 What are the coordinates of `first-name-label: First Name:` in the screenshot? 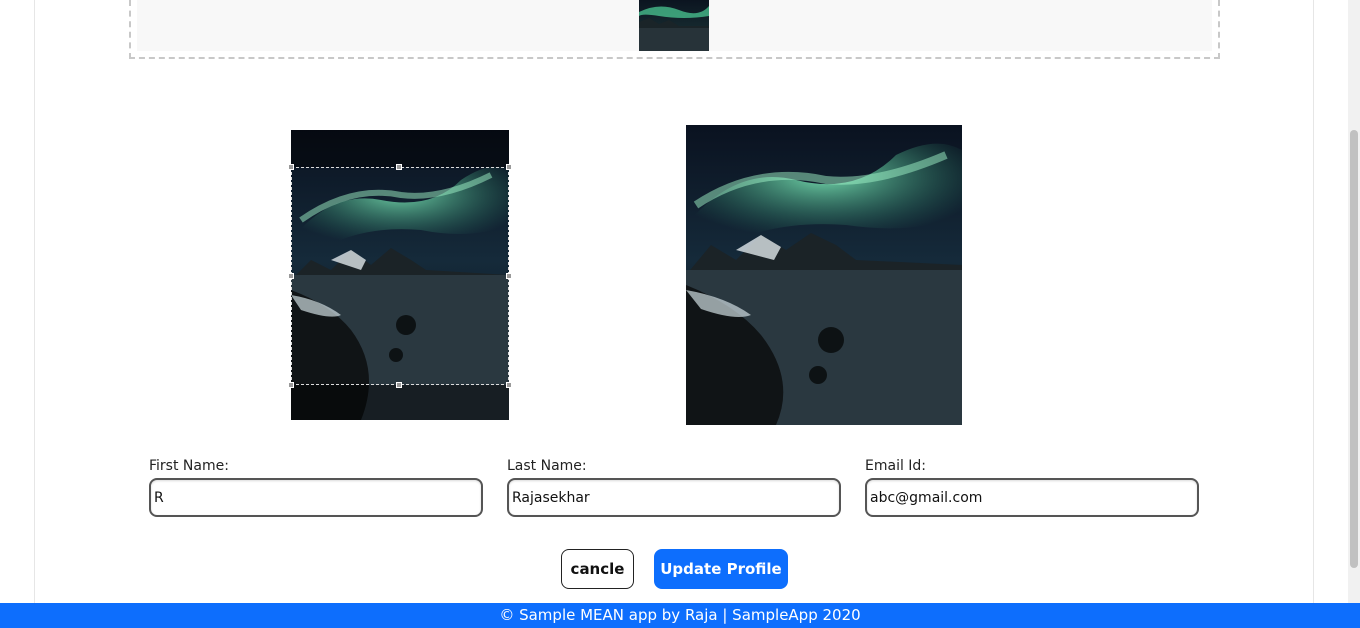 It's located at (189, 466).